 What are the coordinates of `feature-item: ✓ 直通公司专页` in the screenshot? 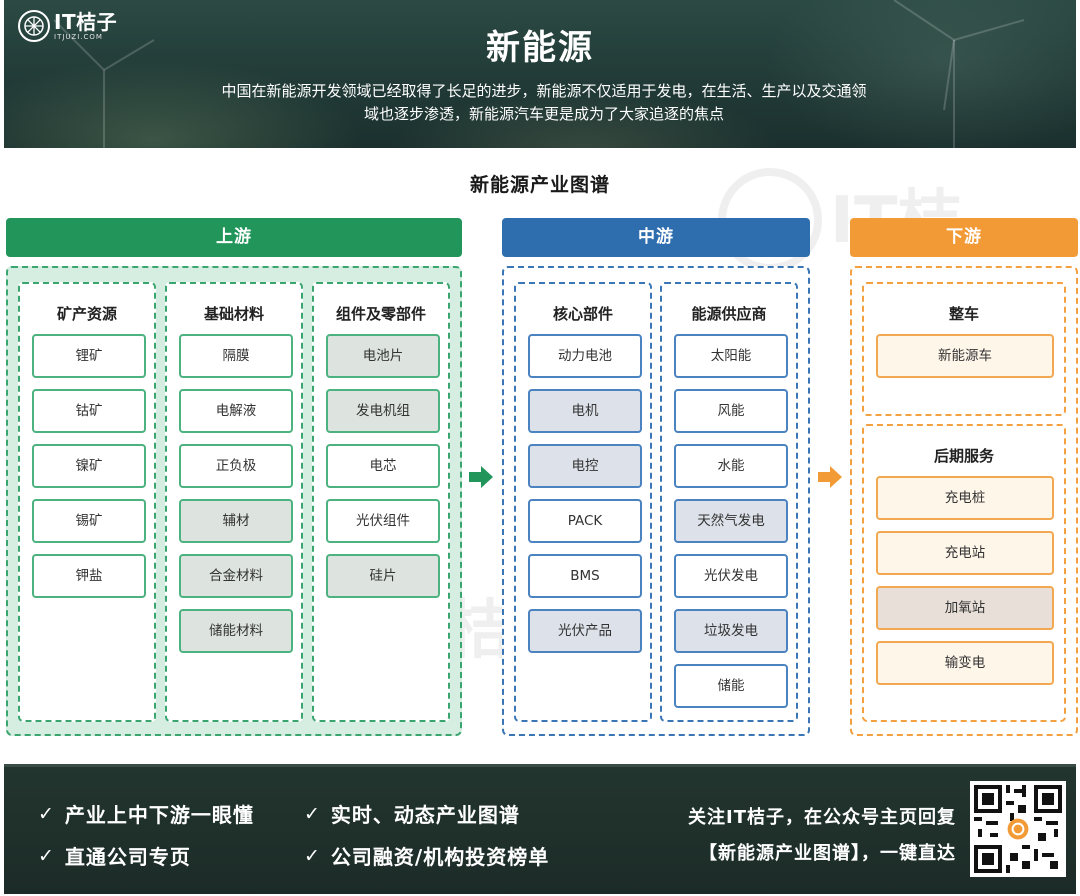 It's located at (114, 855).